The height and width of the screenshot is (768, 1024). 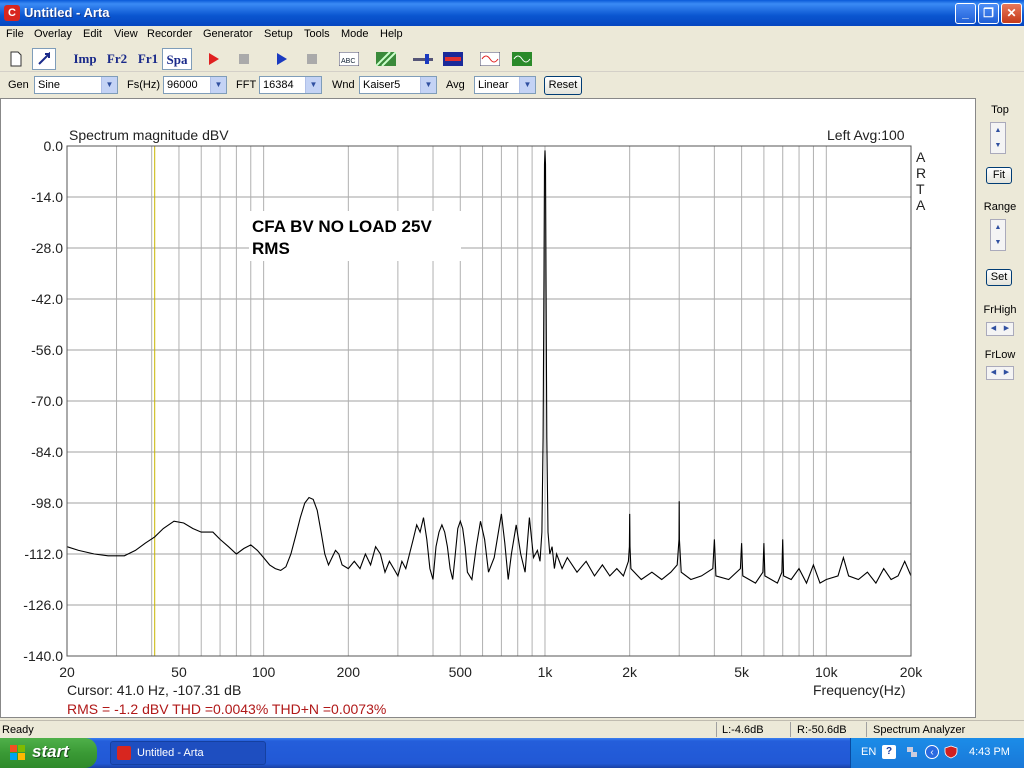 I want to click on maximize-button: ❐, so click(x=988, y=13).